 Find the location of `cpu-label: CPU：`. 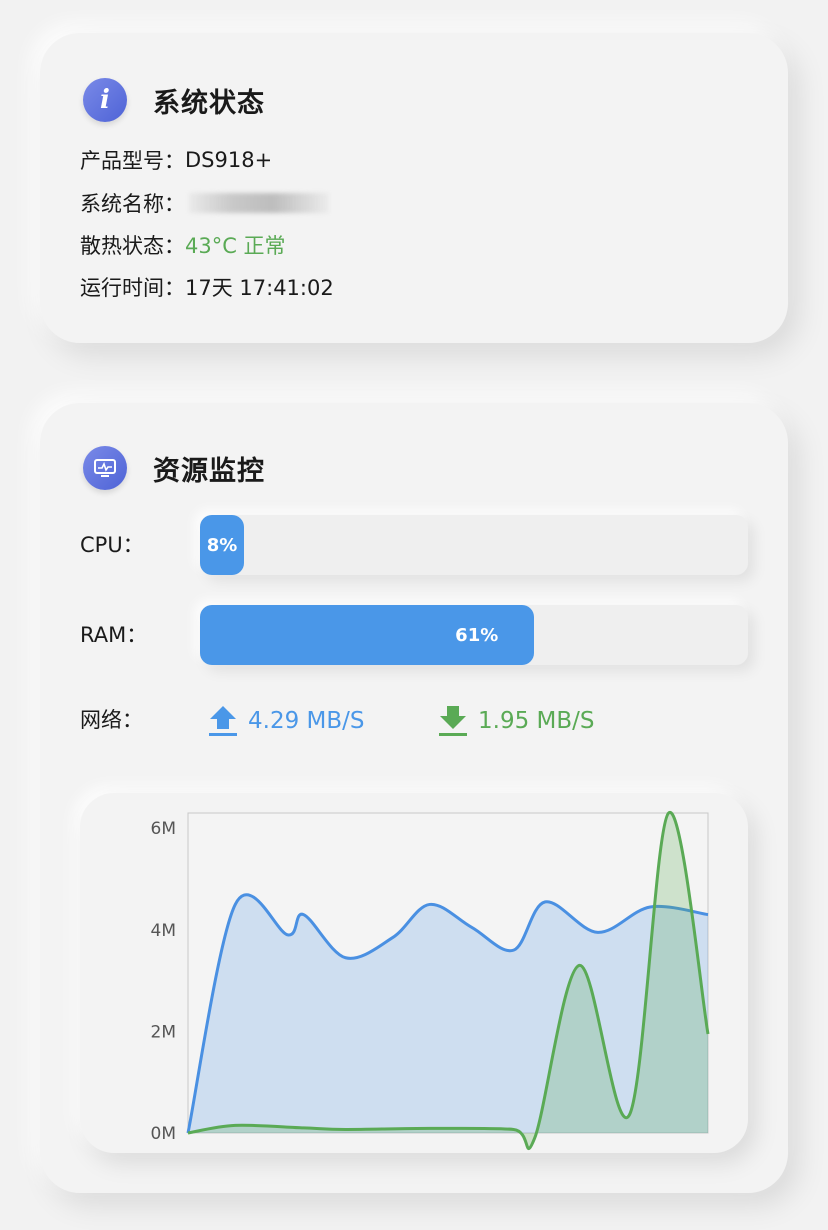

cpu-label: CPU： is located at coordinates (112, 545).